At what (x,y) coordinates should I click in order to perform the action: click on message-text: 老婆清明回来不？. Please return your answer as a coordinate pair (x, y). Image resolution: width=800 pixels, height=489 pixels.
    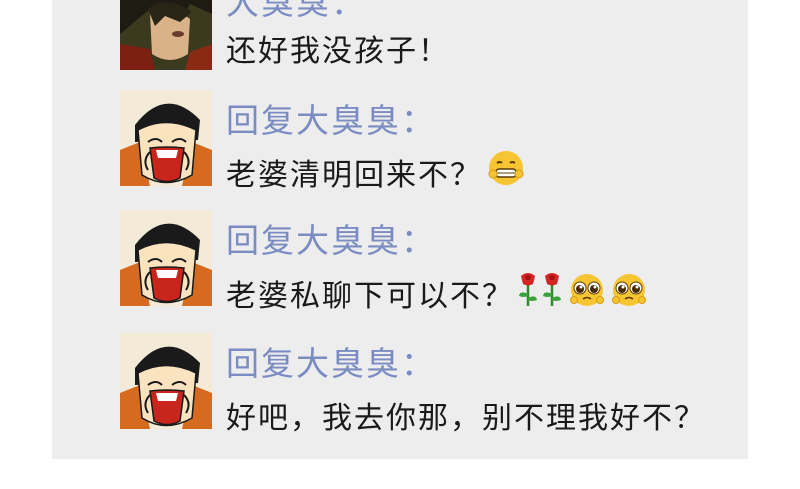
    Looking at the image, I should click on (376, 172).